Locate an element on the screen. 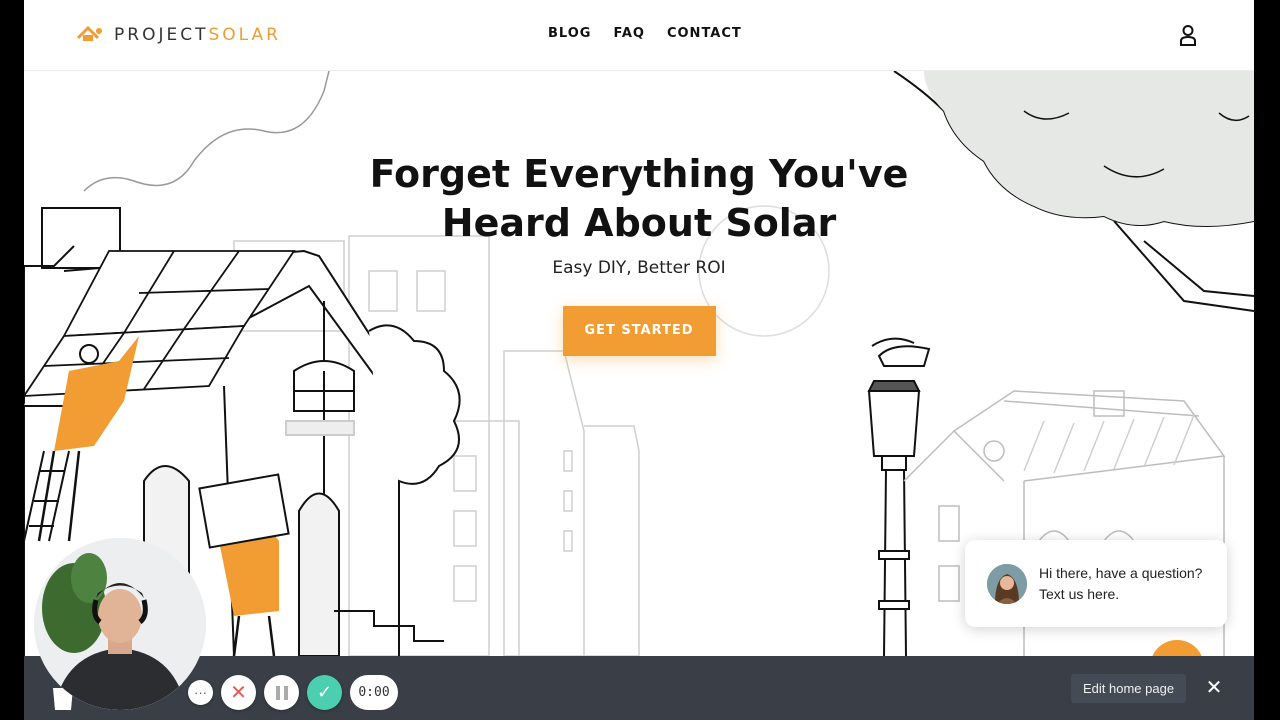 Image resolution: width=1280 pixels, height=720 pixels. main-nav: BLOG FAQ CONTACT is located at coordinates (645, 33).